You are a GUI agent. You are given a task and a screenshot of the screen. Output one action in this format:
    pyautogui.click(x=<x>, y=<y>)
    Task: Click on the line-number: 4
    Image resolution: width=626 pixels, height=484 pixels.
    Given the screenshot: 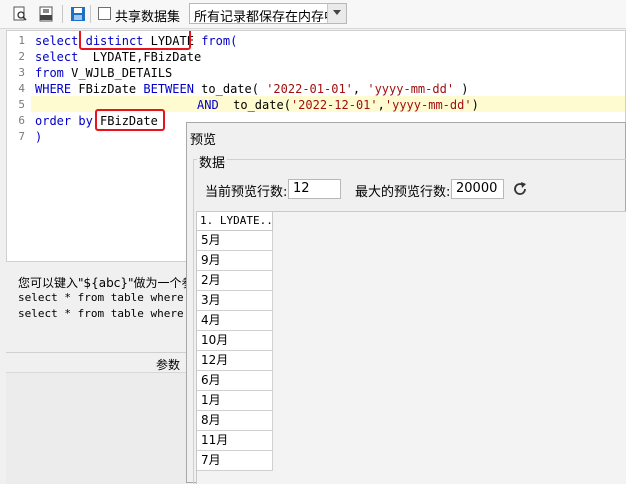 What is the action you would take?
    pyautogui.click(x=21, y=88)
    